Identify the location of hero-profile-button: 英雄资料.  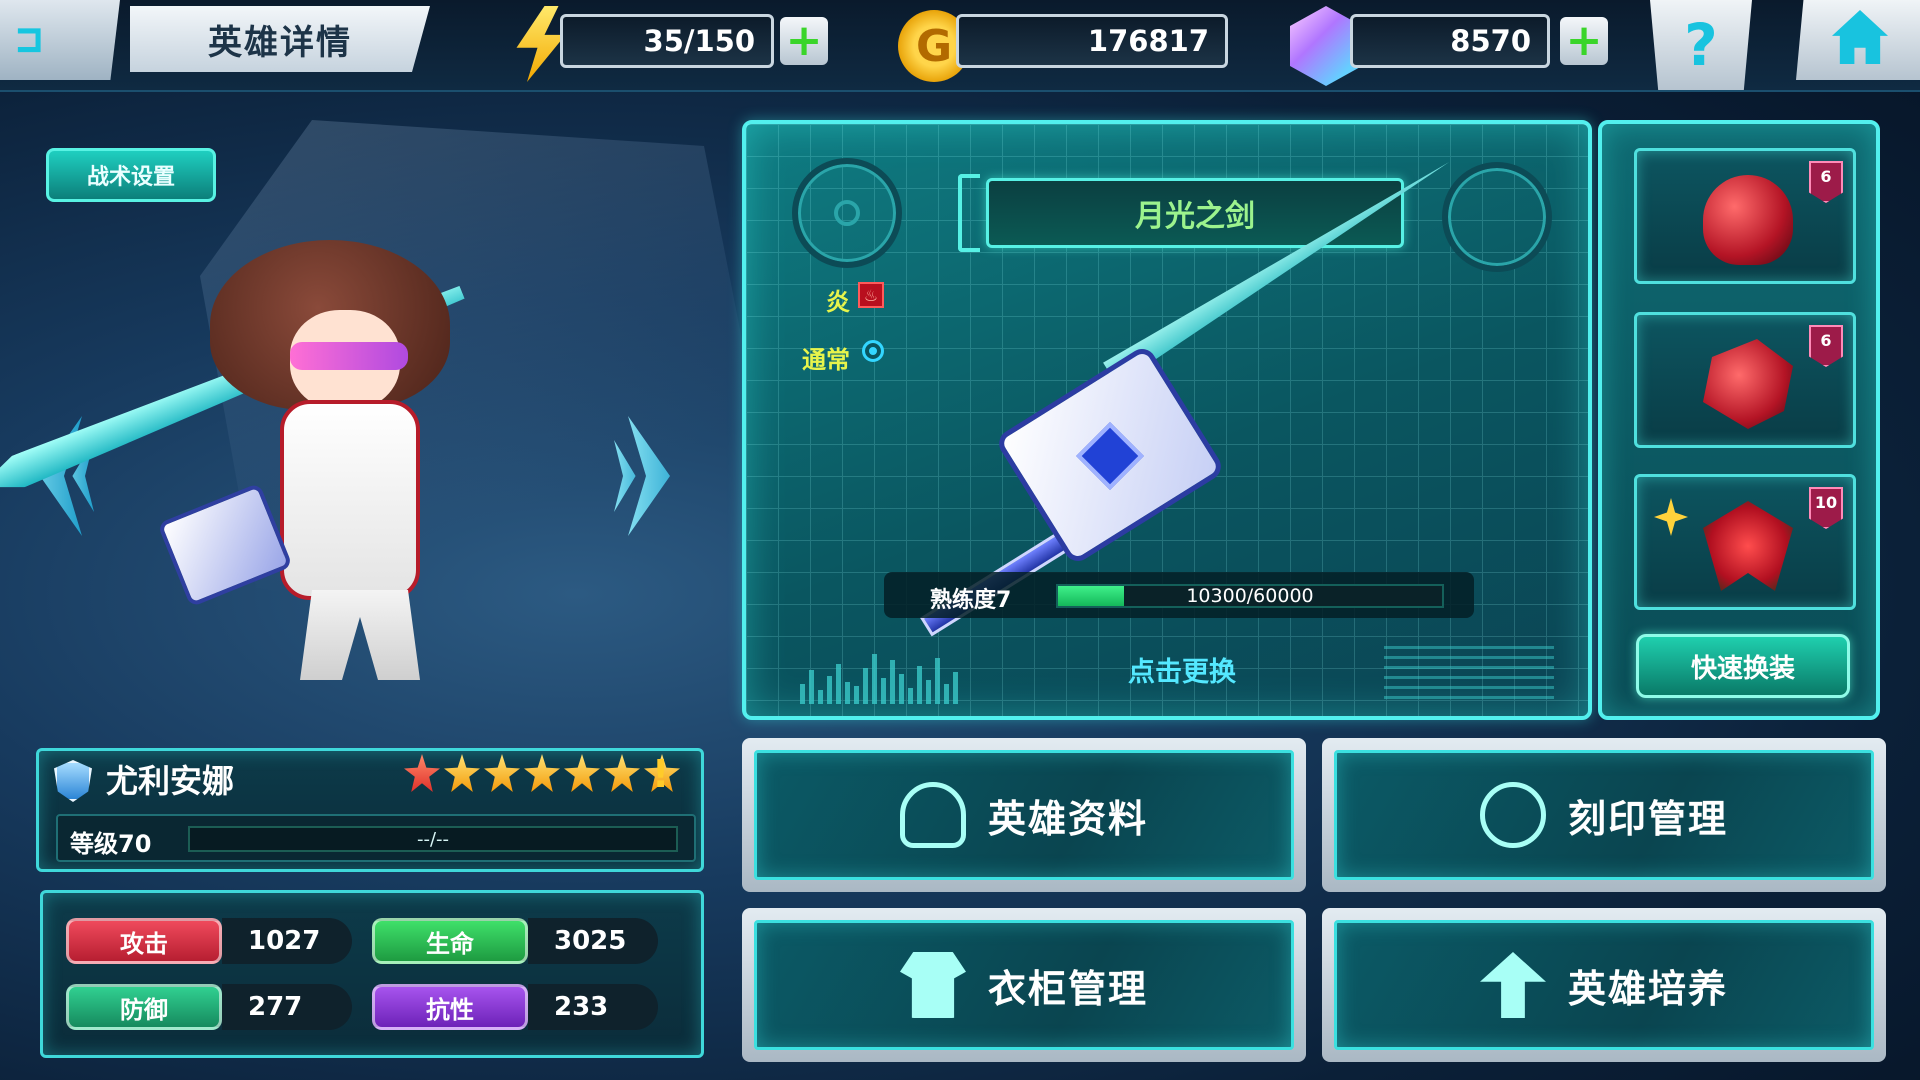
(1024, 815).